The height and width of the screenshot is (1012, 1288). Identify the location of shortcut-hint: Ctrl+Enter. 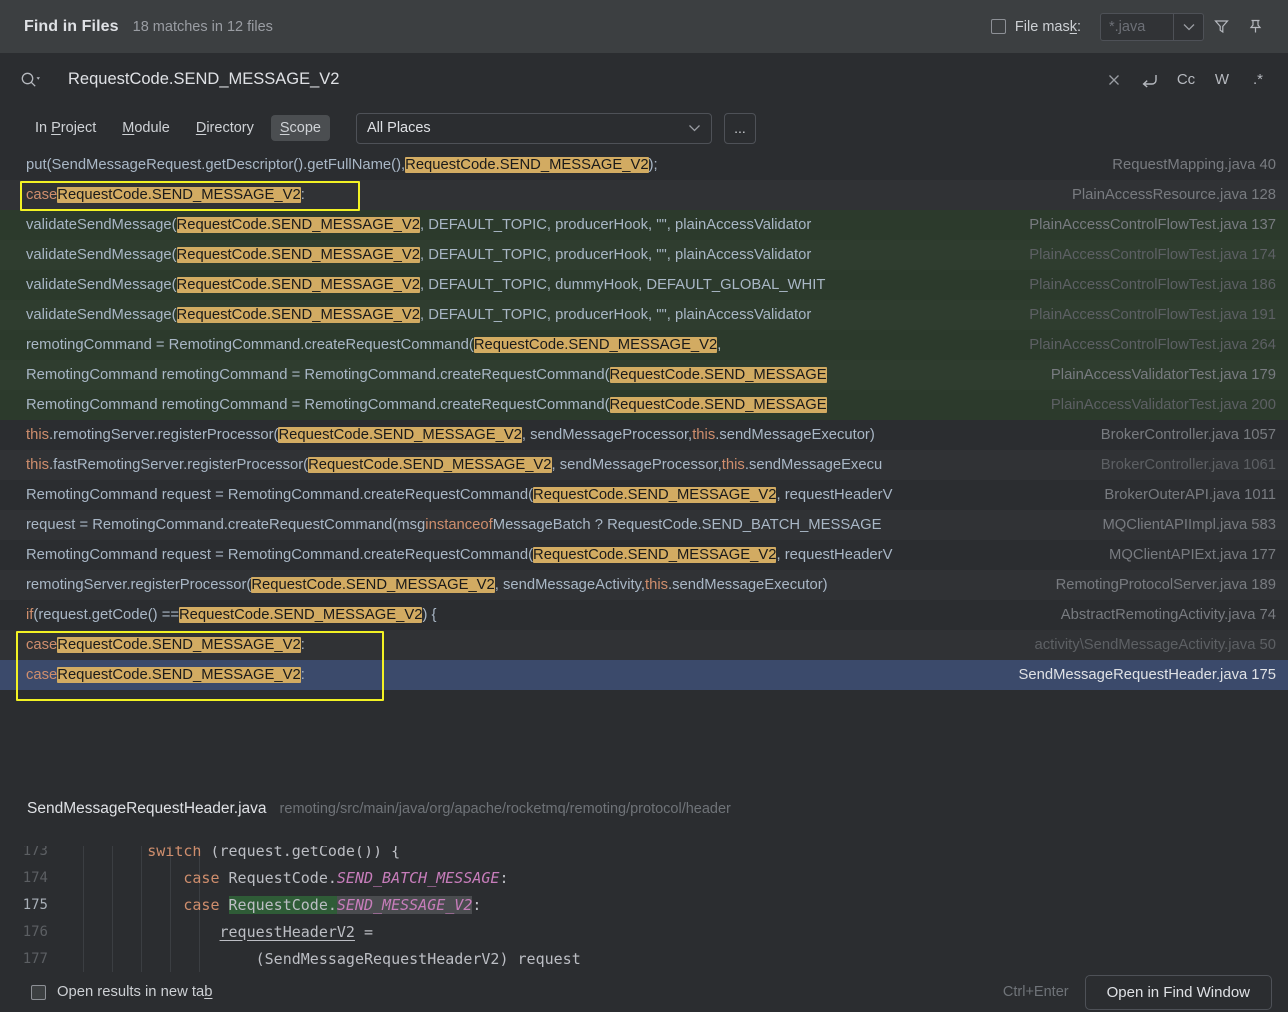
(1035, 992).